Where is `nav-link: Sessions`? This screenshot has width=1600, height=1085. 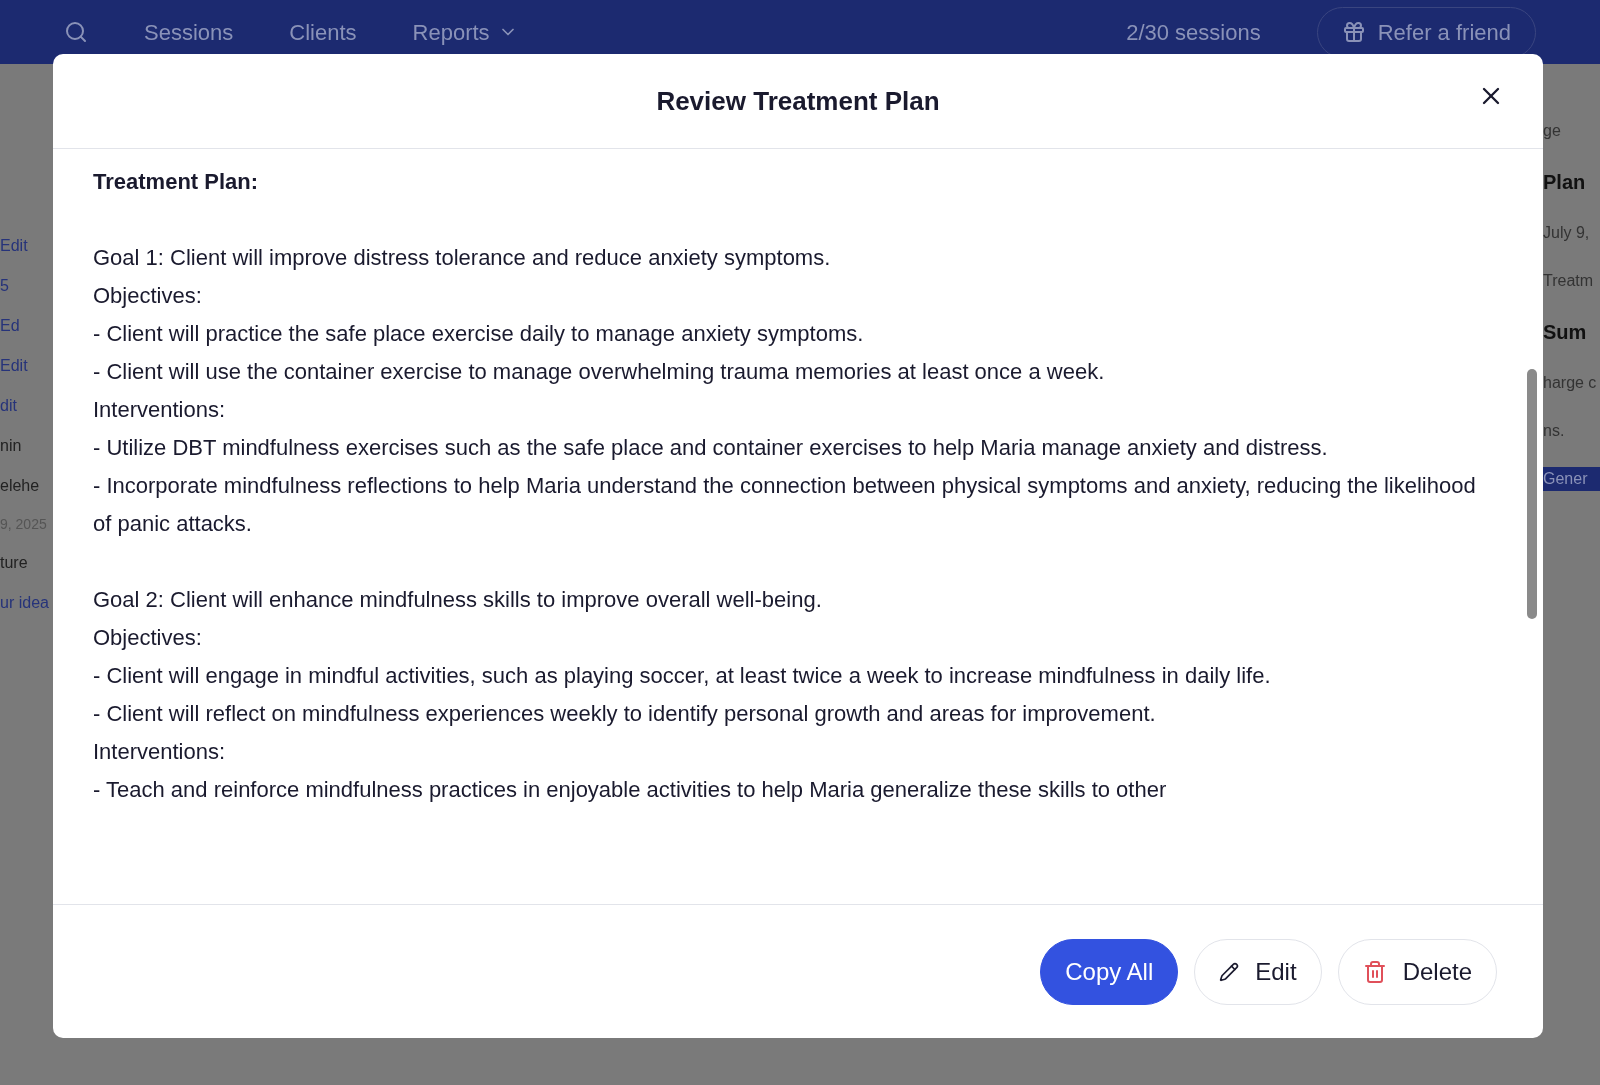
nav-link: Sessions is located at coordinates (189, 32).